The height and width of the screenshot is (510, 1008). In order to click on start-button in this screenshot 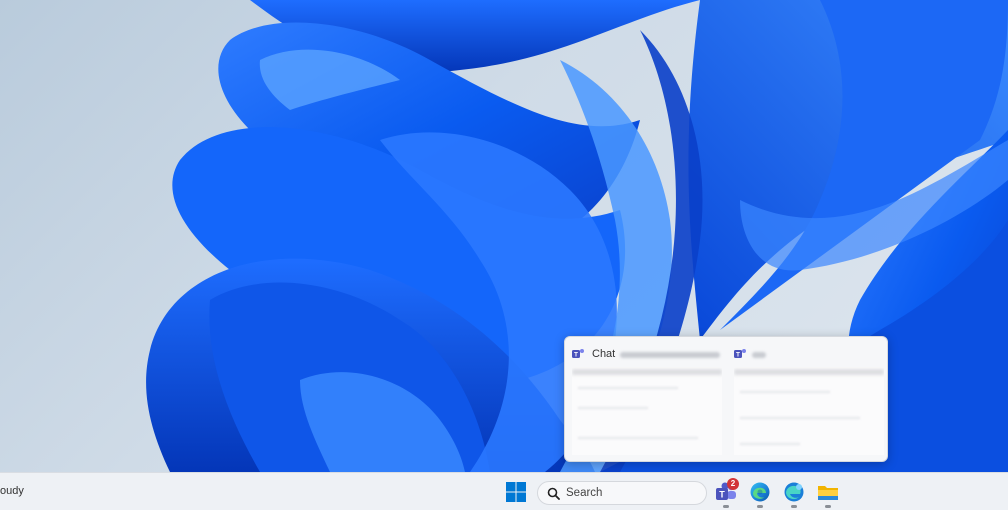, I will do `click(516, 492)`.